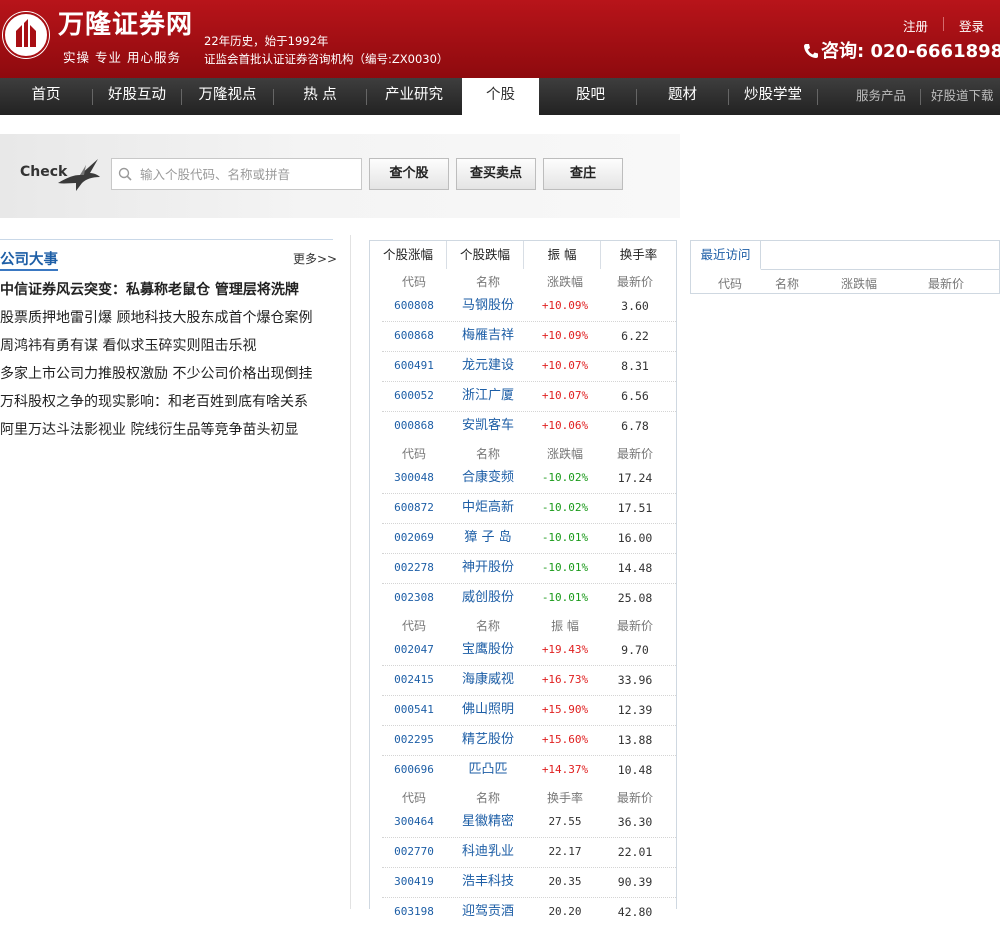 The width and height of the screenshot is (1000, 927). I want to click on stock-name: 科迪乳业, so click(488, 852).